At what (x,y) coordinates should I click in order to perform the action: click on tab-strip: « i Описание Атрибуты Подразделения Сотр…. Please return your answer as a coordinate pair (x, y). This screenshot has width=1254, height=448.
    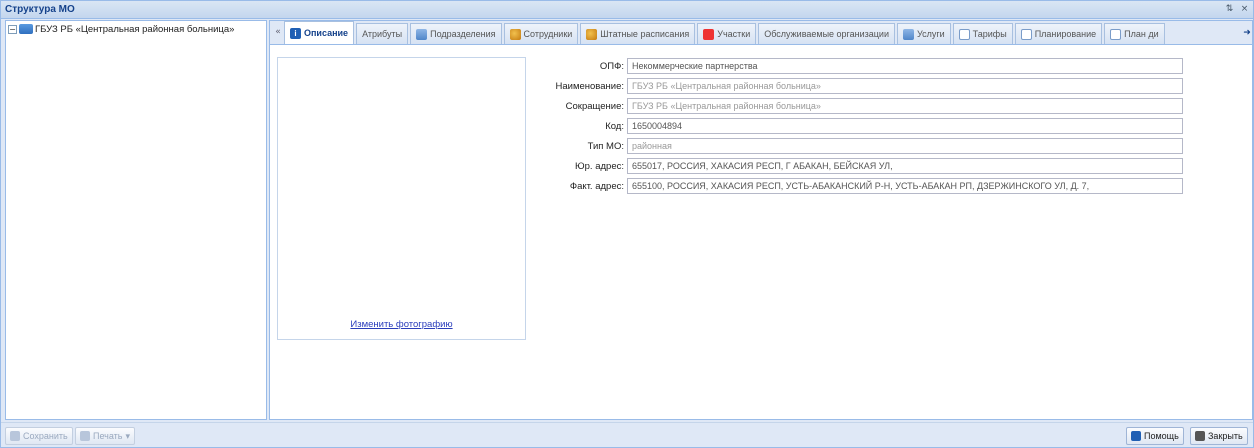
    Looking at the image, I should click on (761, 33).